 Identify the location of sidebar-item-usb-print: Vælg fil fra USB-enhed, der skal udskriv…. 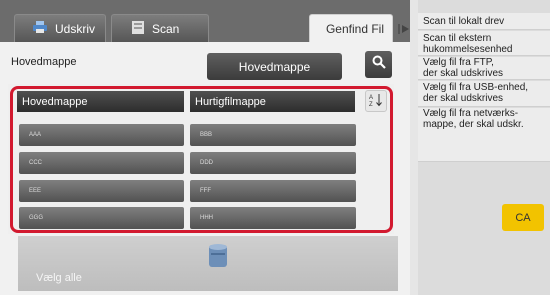
(484, 94).